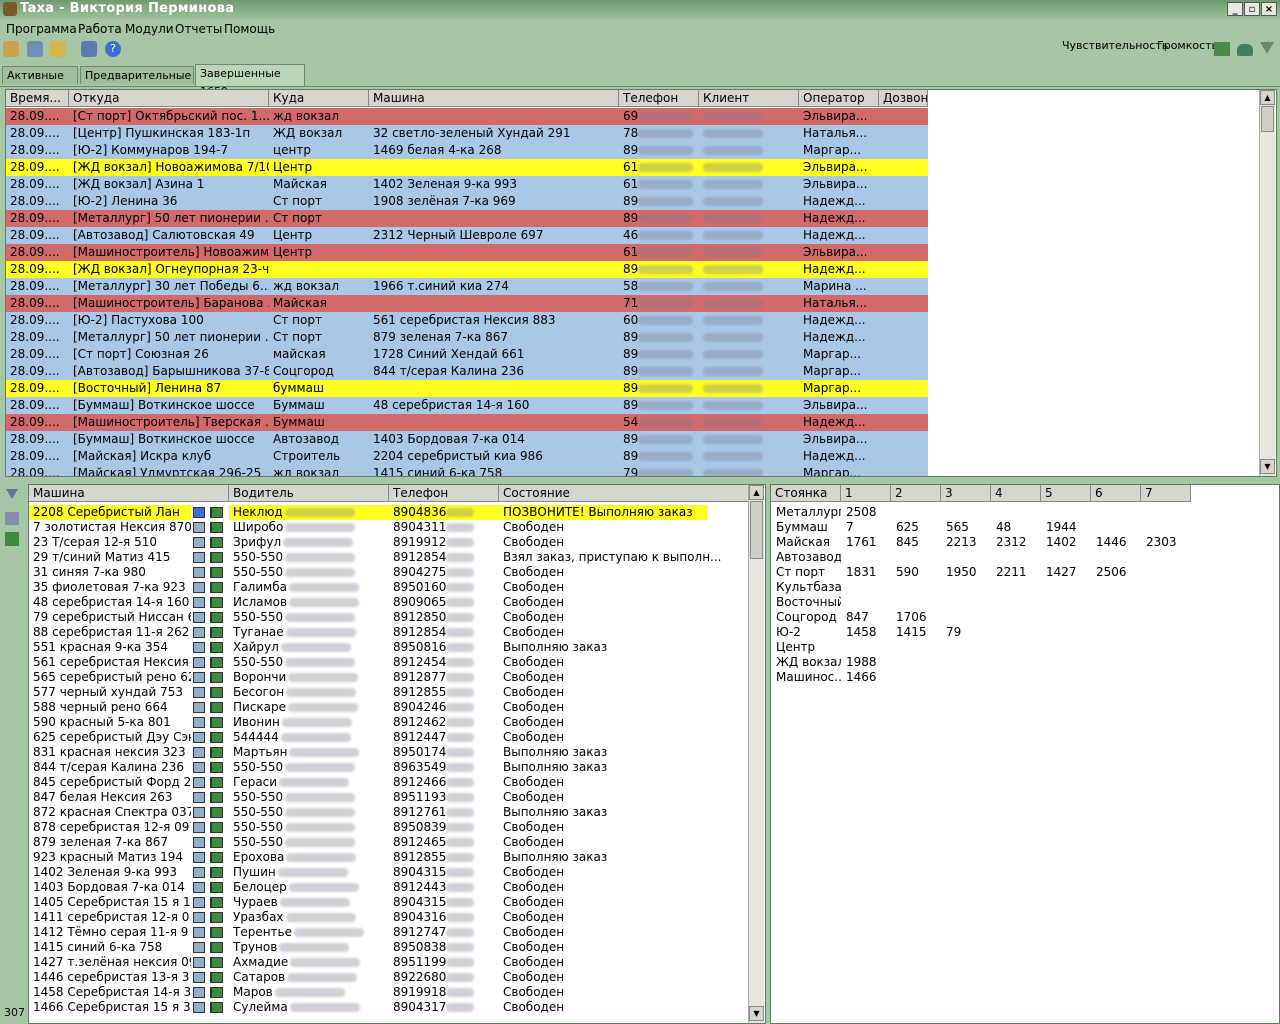 Image resolution: width=1280 pixels, height=1024 pixels. Describe the element at coordinates (1021, 632) in the screenshot. I see `stand-row: Ю-2 1458 1415 79` at that location.